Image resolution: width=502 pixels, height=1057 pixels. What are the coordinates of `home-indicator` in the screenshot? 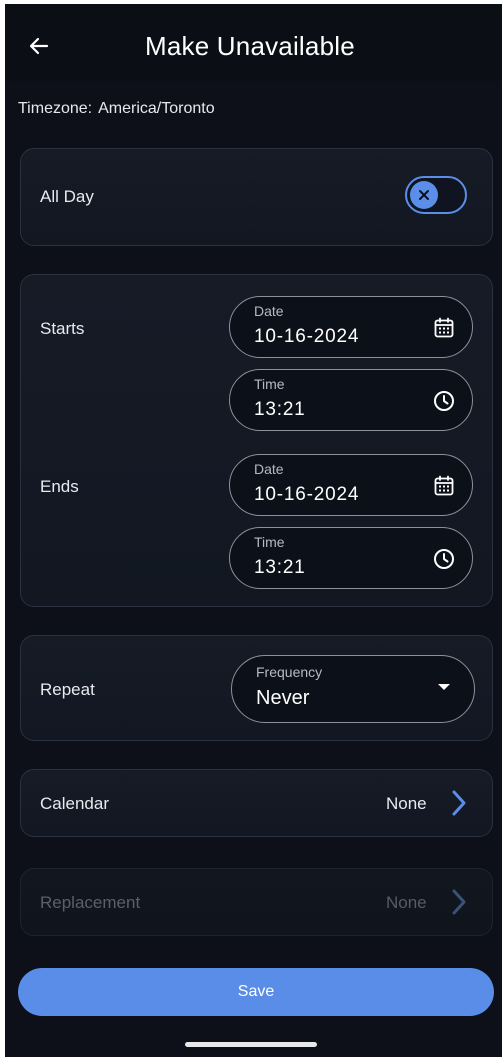 It's located at (251, 1044).